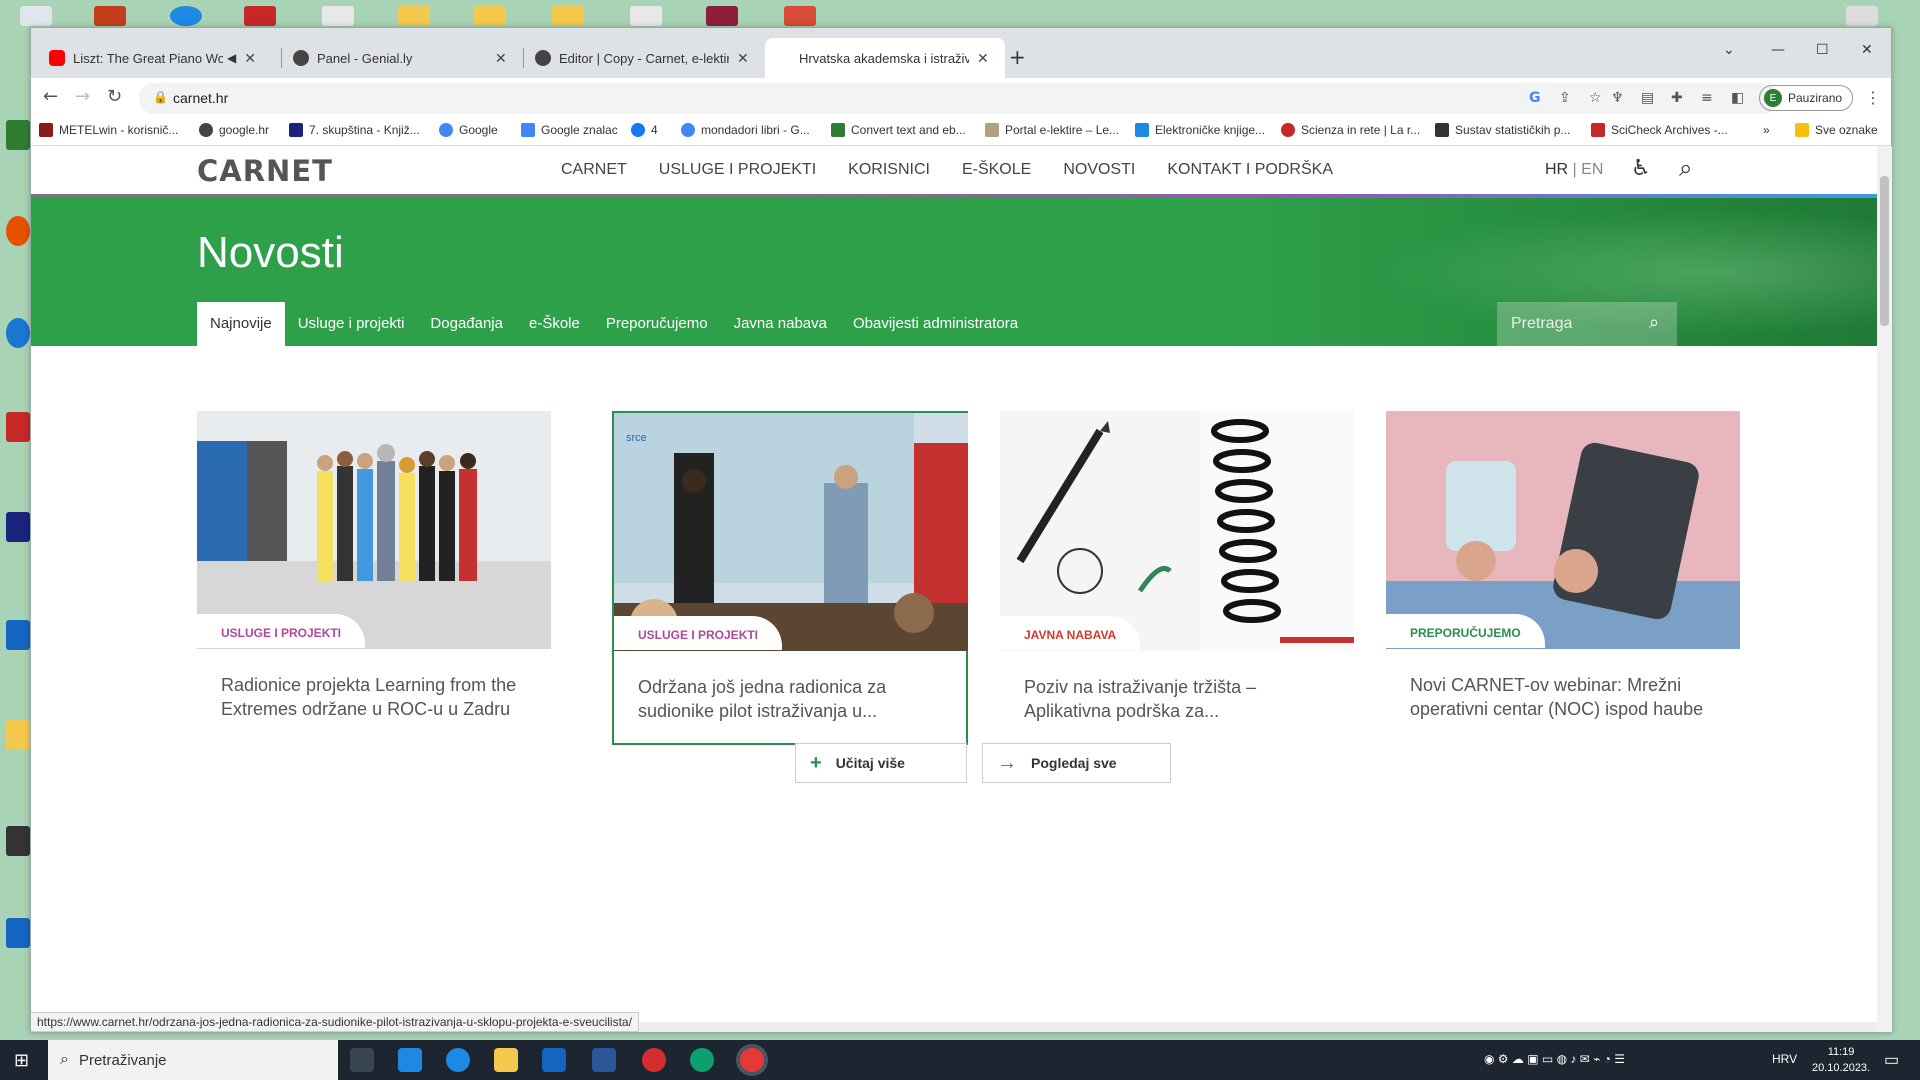  I want to click on reload-button: ↻, so click(114, 96).